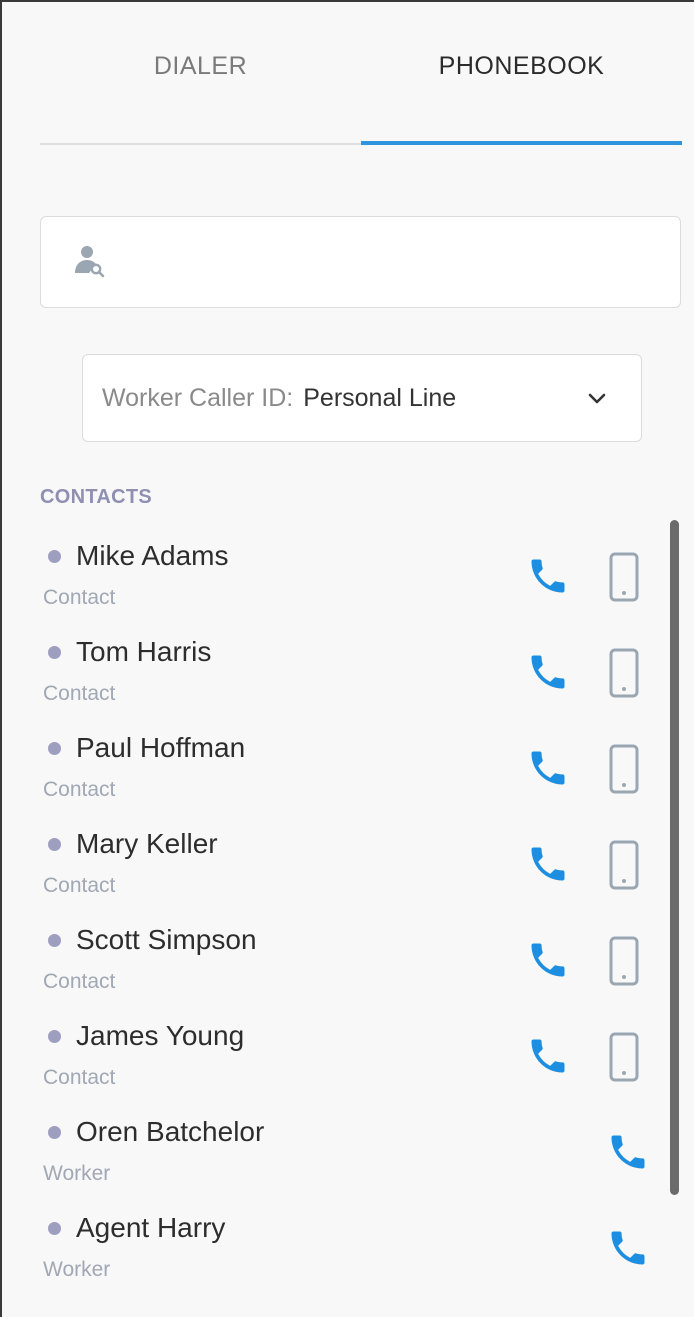  I want to click on contact-name: Scott Simpson, so click(166, 939).